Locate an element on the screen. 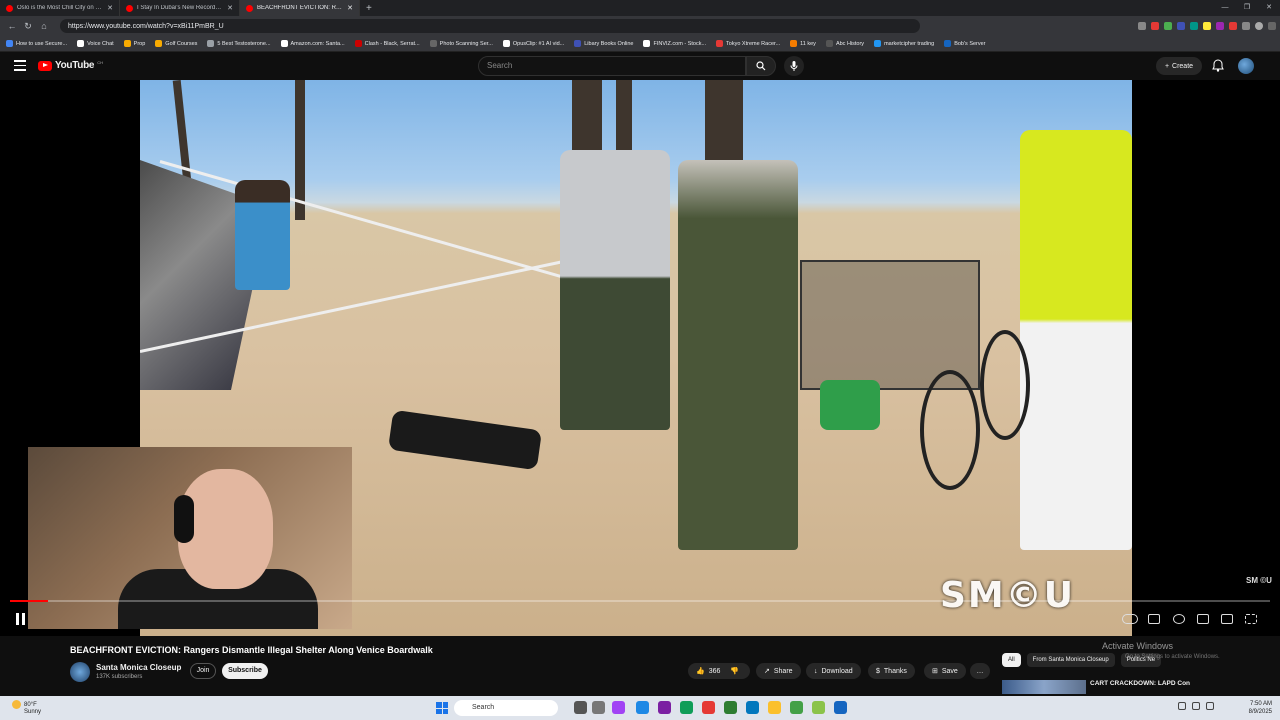 The width and height of the screenshot is (1280, 720). bookmark: 11 key is located at coordinates (803, 43).